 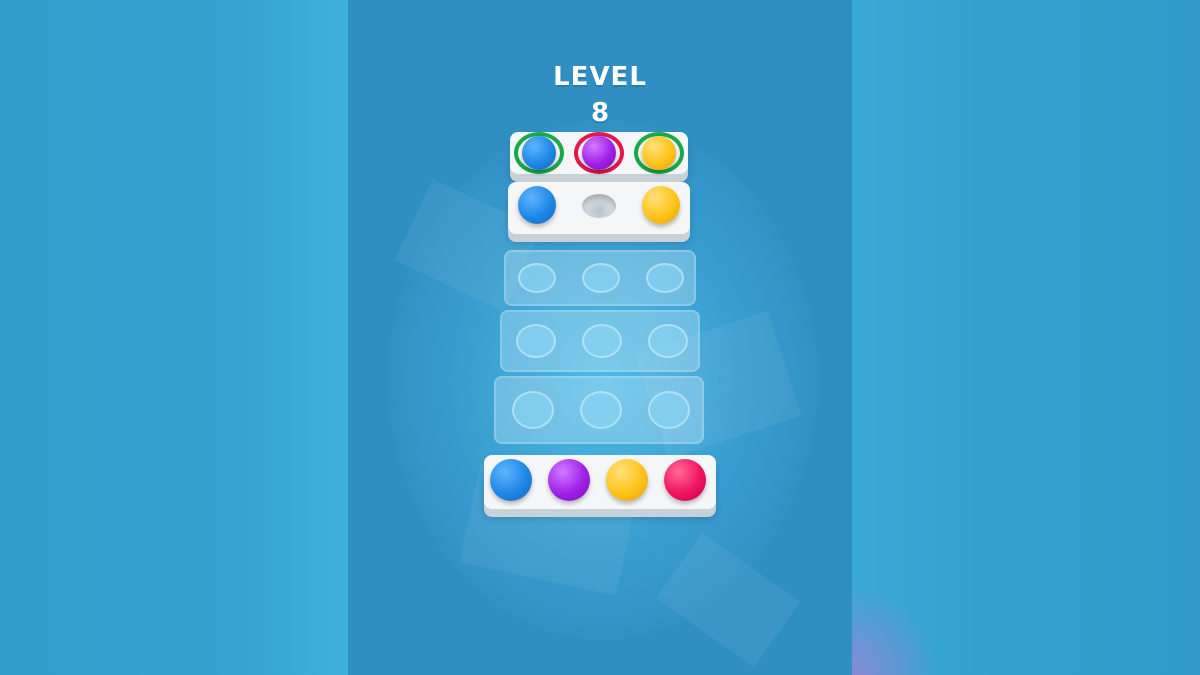 I want to click on target-tray, so click(x=599, y=153).